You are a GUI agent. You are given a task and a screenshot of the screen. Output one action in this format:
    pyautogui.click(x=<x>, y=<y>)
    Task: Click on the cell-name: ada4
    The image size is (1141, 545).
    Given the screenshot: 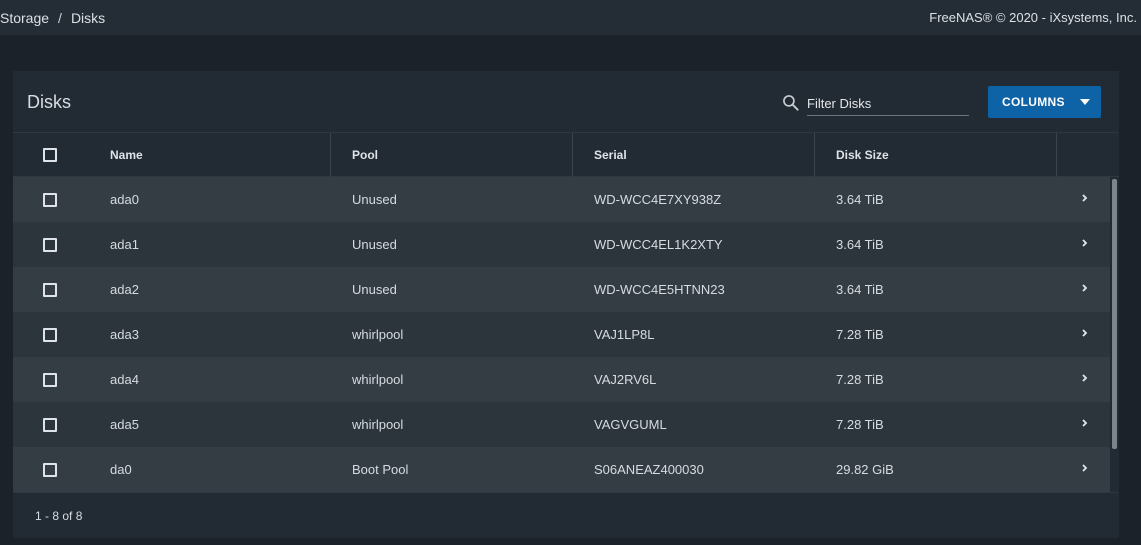 What is the action you would take?
    pyautogui.click(x=124, y=379)
    